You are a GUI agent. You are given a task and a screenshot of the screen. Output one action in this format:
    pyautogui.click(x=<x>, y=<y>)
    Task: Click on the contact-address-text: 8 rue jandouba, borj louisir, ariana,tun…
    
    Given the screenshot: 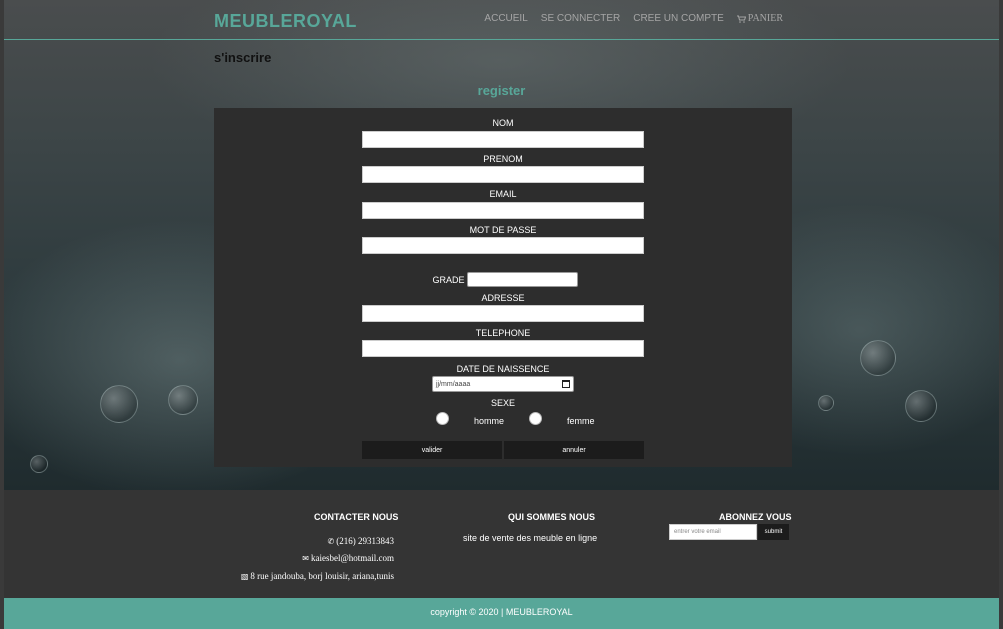 What is the action you would take?
    pyautogui.click(x=322, y=576)
    